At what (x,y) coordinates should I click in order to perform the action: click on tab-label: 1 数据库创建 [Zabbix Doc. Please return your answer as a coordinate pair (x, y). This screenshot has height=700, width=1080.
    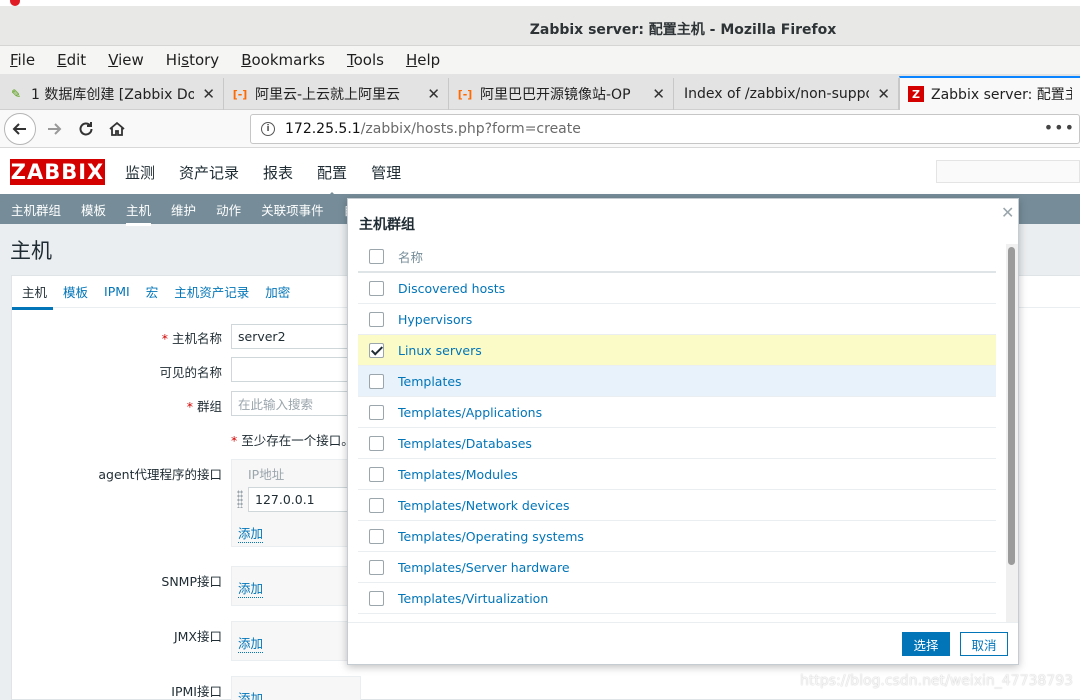
    Looking at the image, I should click on (113, 95).